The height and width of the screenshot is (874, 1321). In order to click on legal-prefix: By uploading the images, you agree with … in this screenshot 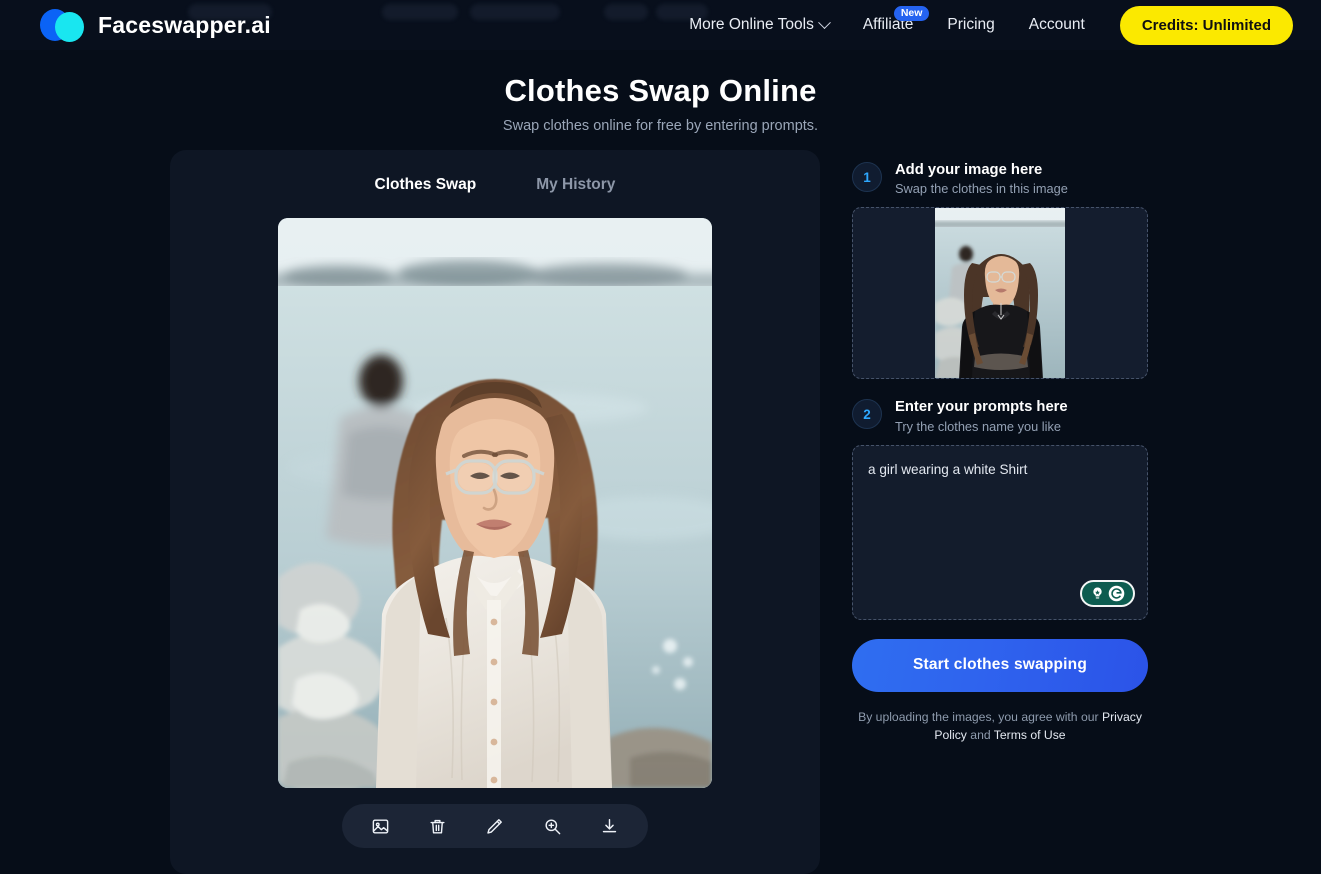, I will do `click(980, 716)`.